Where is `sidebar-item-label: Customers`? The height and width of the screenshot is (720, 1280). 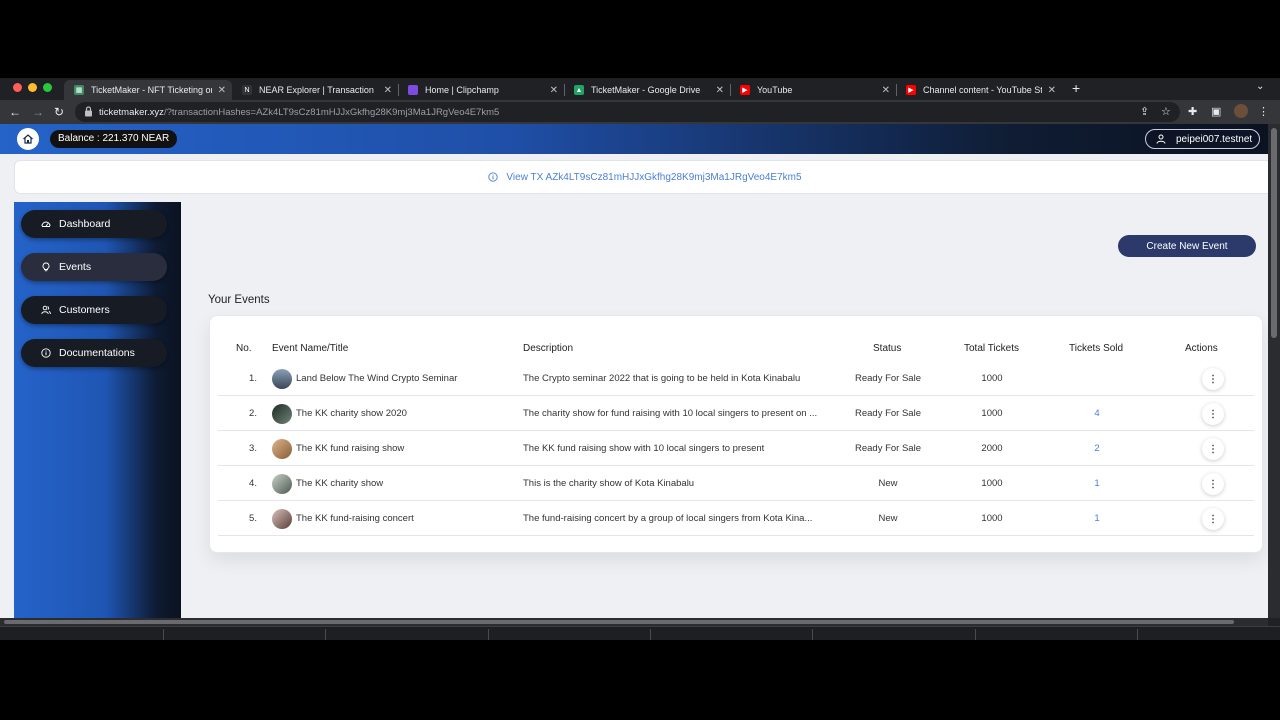
sidebar-item-label: Customers is located at coordinates (84, 310).